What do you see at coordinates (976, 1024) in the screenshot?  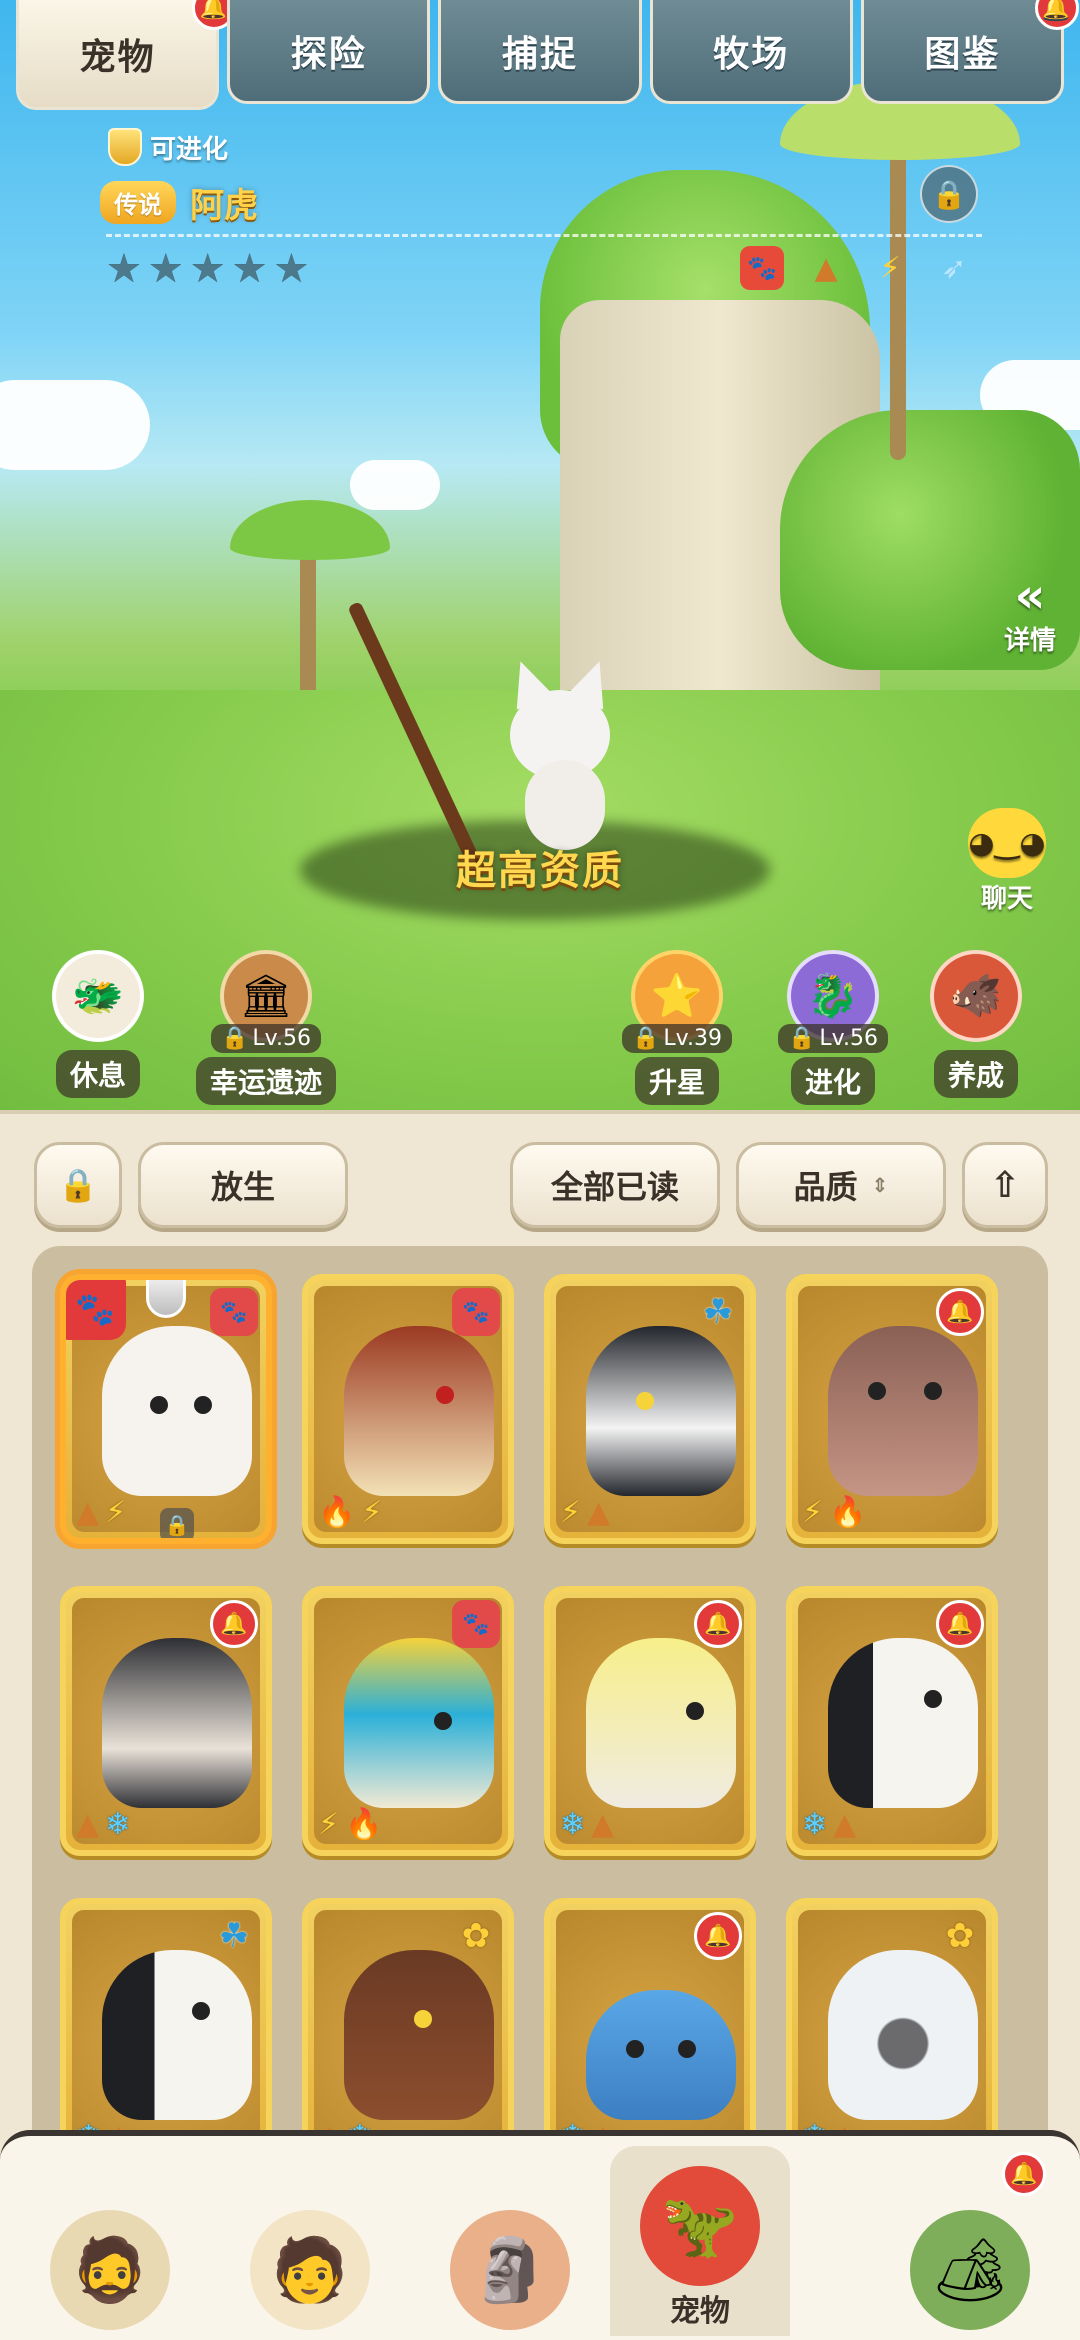 I see `action-nurture: 🐗 养成` at bounding box center [976, 1024].